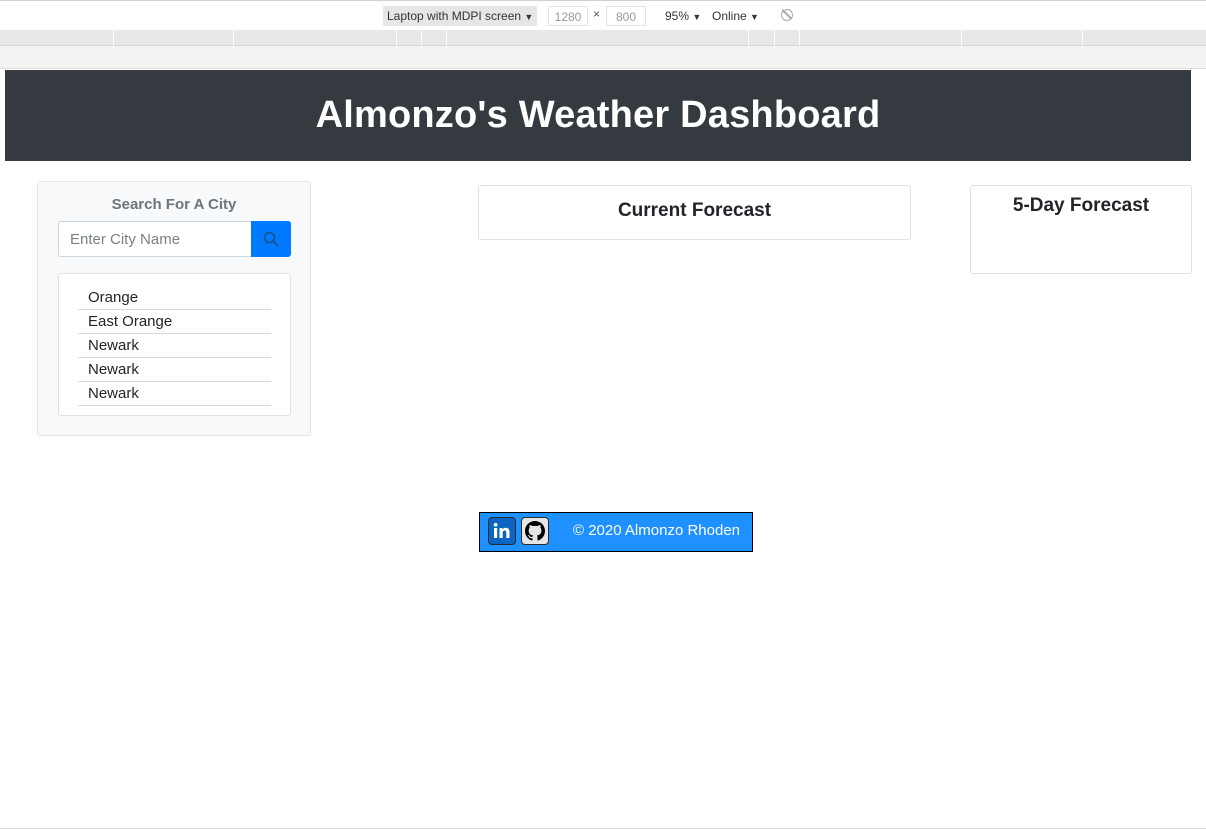 This screenshot has width=1206, height=830. I want to click on height-input: 800, so click(626, 16).